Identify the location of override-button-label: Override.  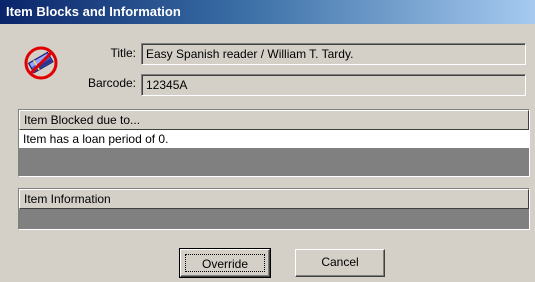
(224, 264).